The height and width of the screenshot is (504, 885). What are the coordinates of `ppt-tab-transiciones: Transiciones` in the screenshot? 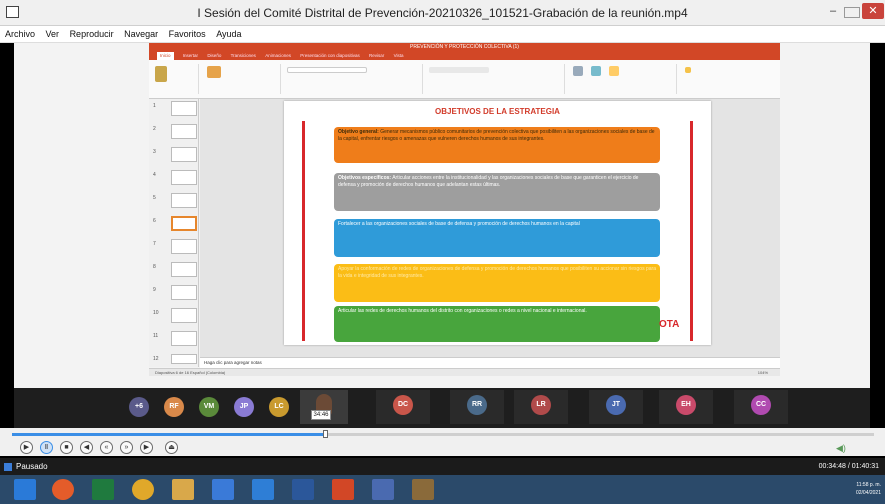 It's located at (243, 55).